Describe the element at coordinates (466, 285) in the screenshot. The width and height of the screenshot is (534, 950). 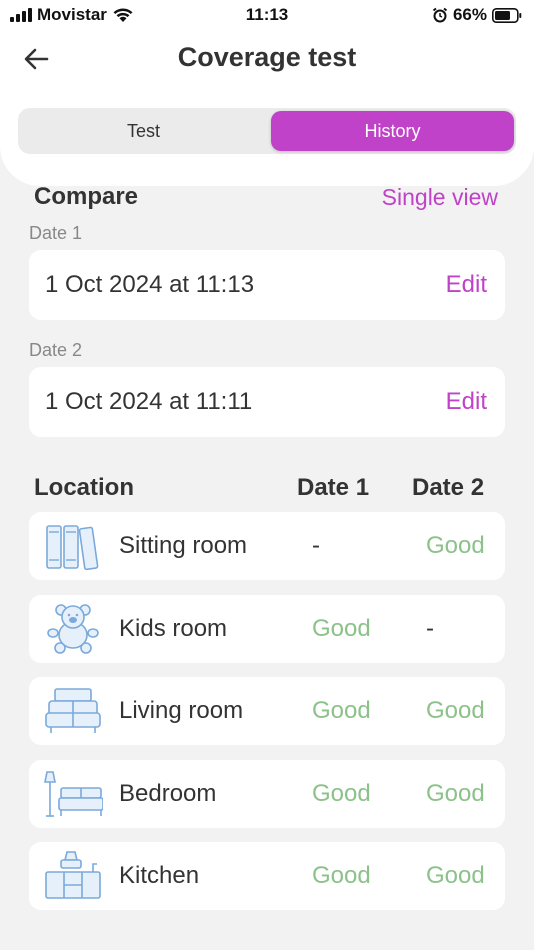
I see `date1-edit-button: Edit` at that location.